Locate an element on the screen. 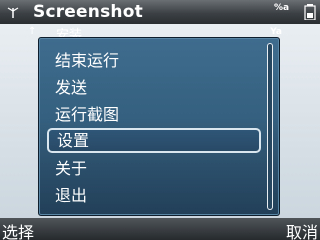  battery-icon is located at coordinates (310, 12).